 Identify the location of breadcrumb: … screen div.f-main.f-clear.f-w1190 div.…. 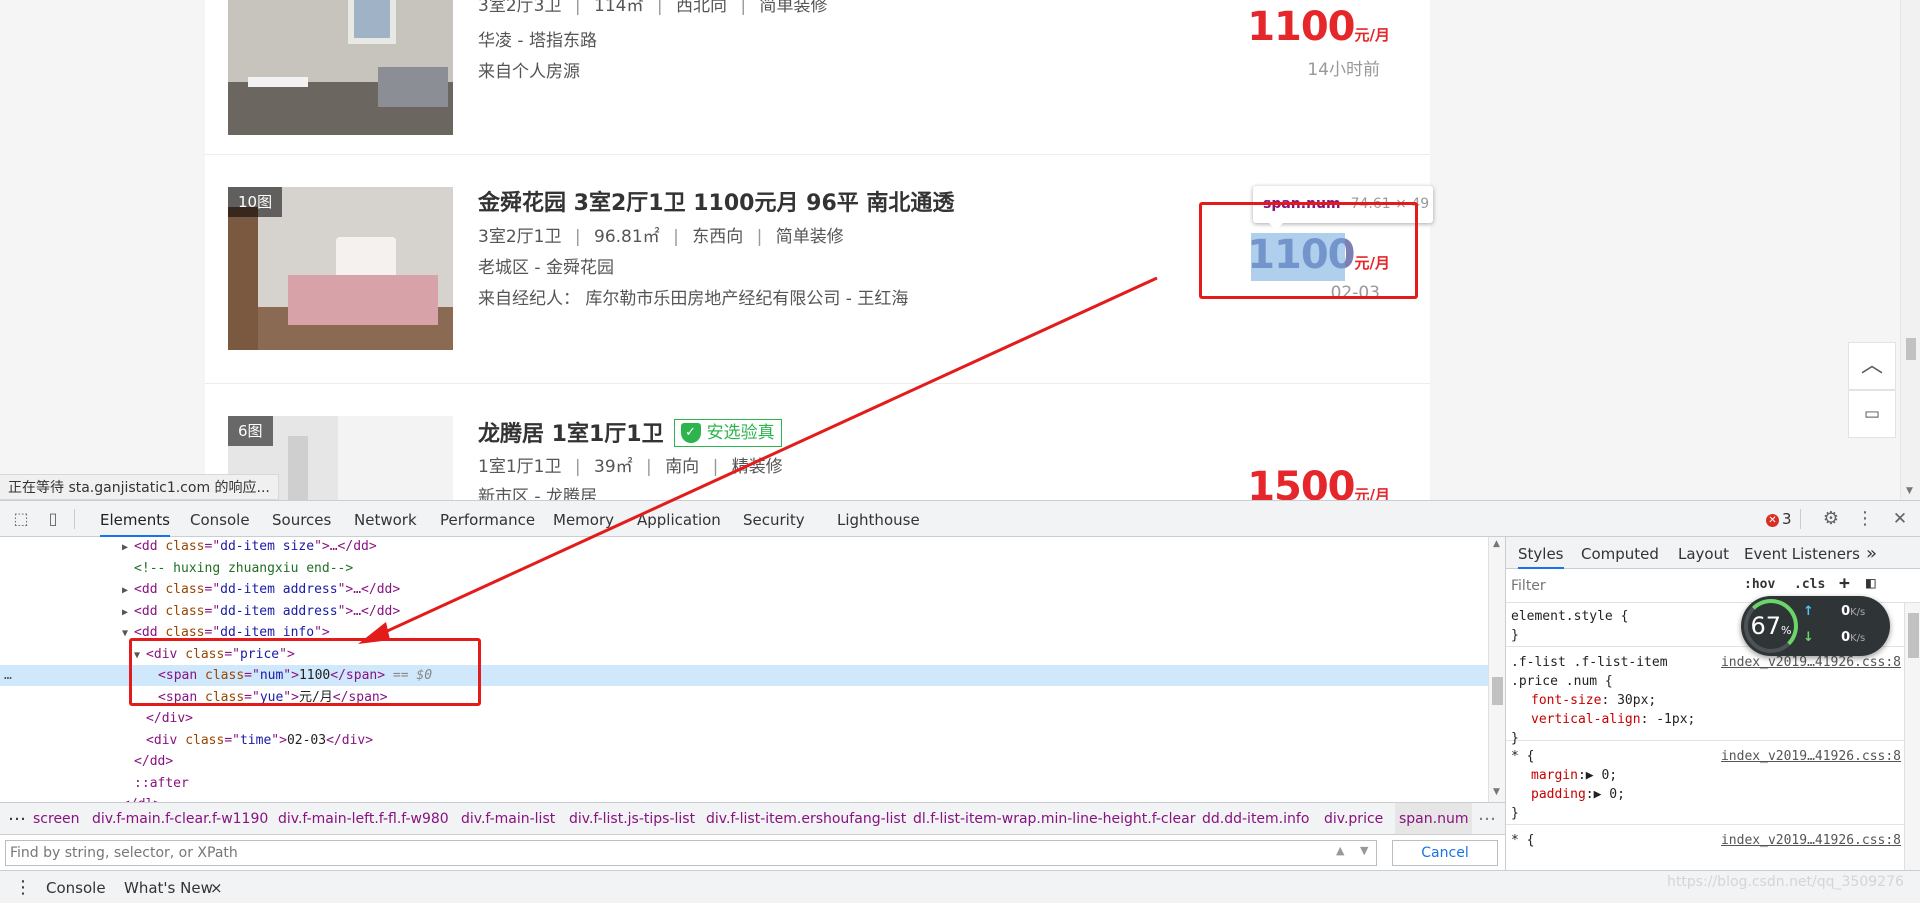
(752, 818).